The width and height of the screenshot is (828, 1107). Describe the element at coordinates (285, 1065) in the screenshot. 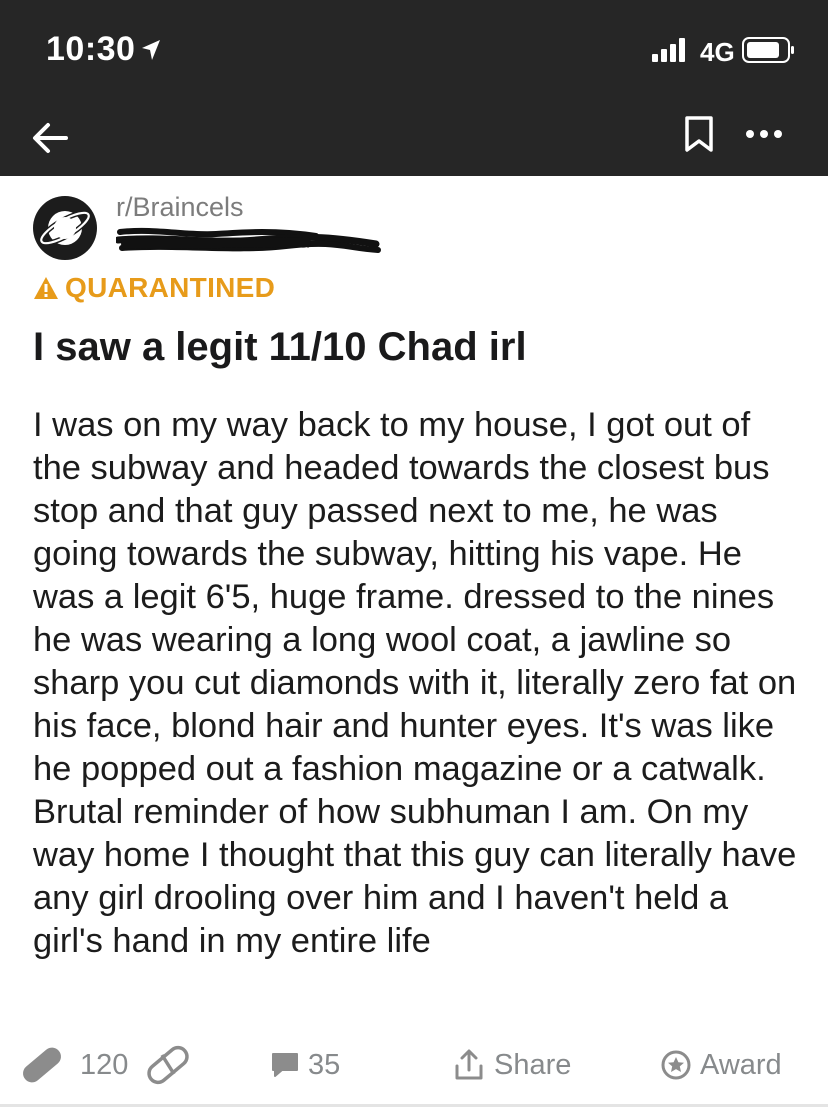

I see `comment-icon` at that location.